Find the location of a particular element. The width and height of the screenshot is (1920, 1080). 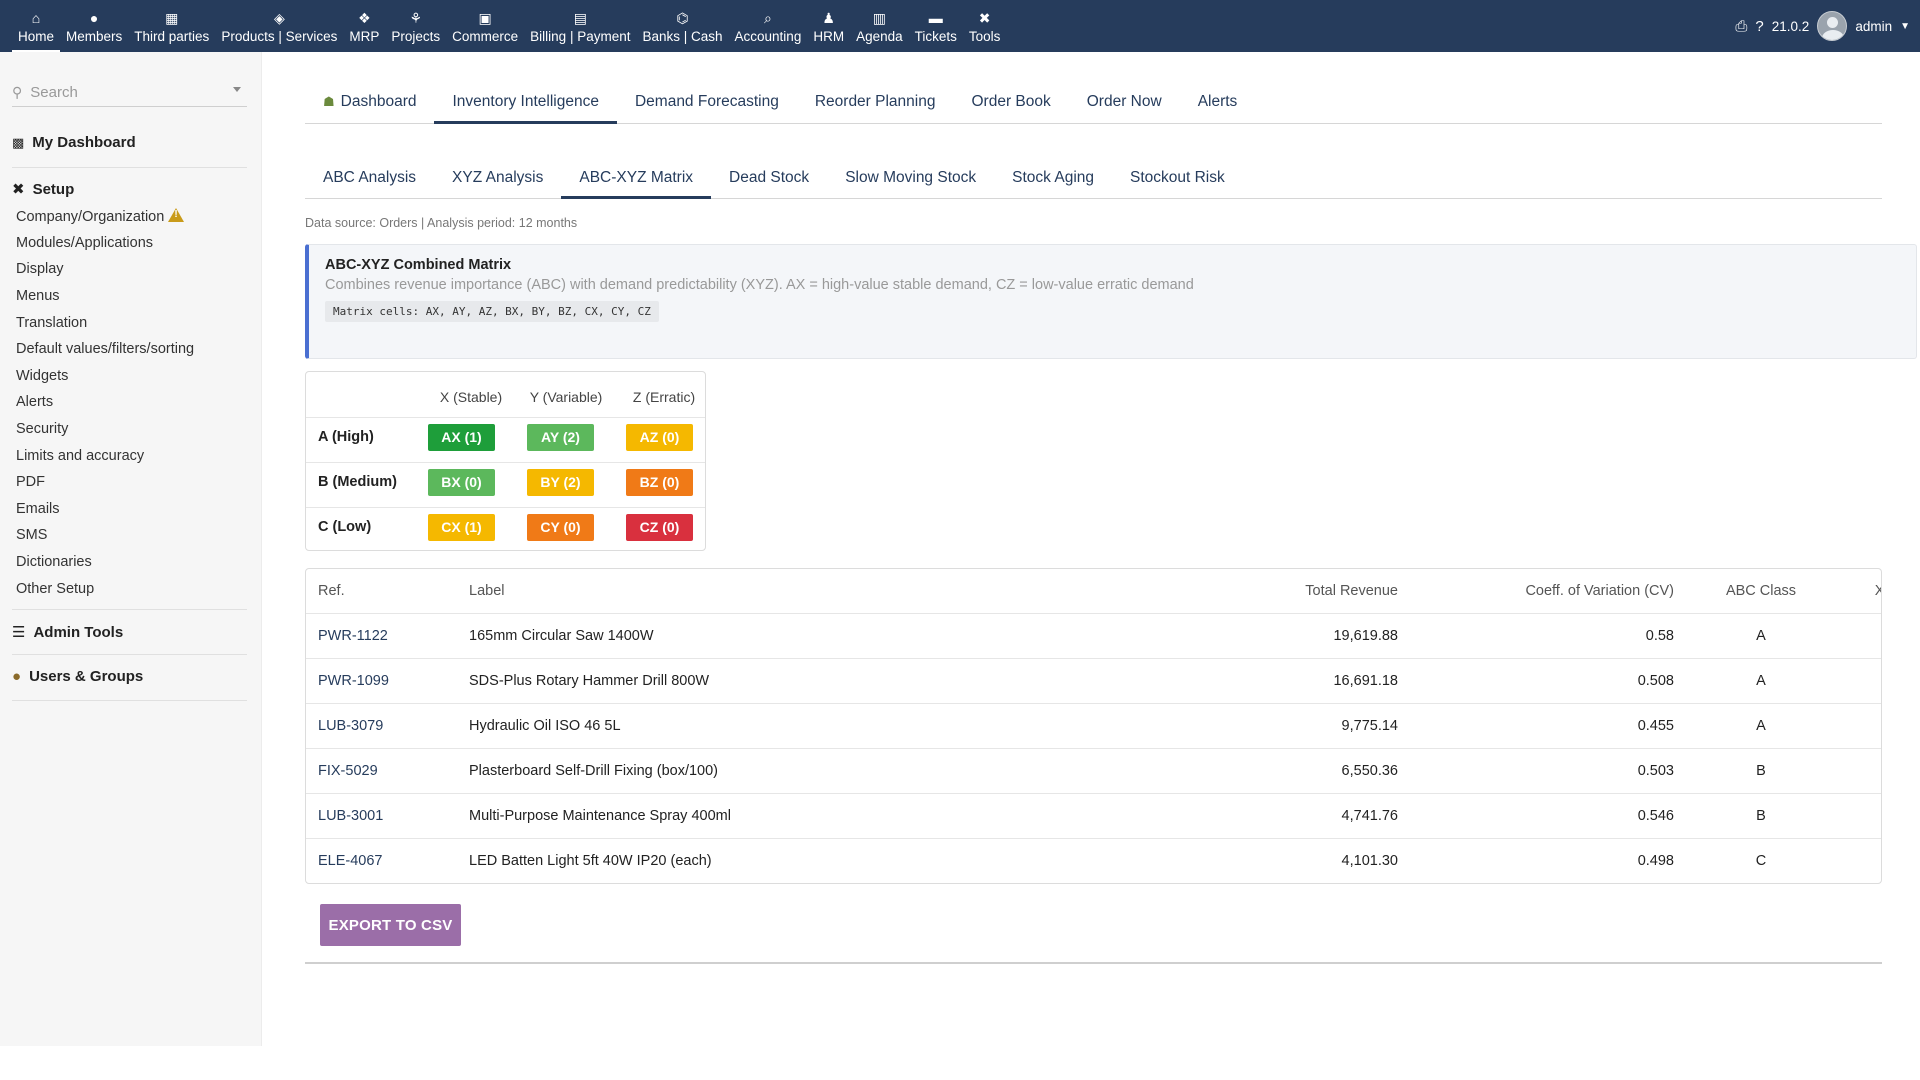

cell-xyz: X is located at coordinates (1865, 861).